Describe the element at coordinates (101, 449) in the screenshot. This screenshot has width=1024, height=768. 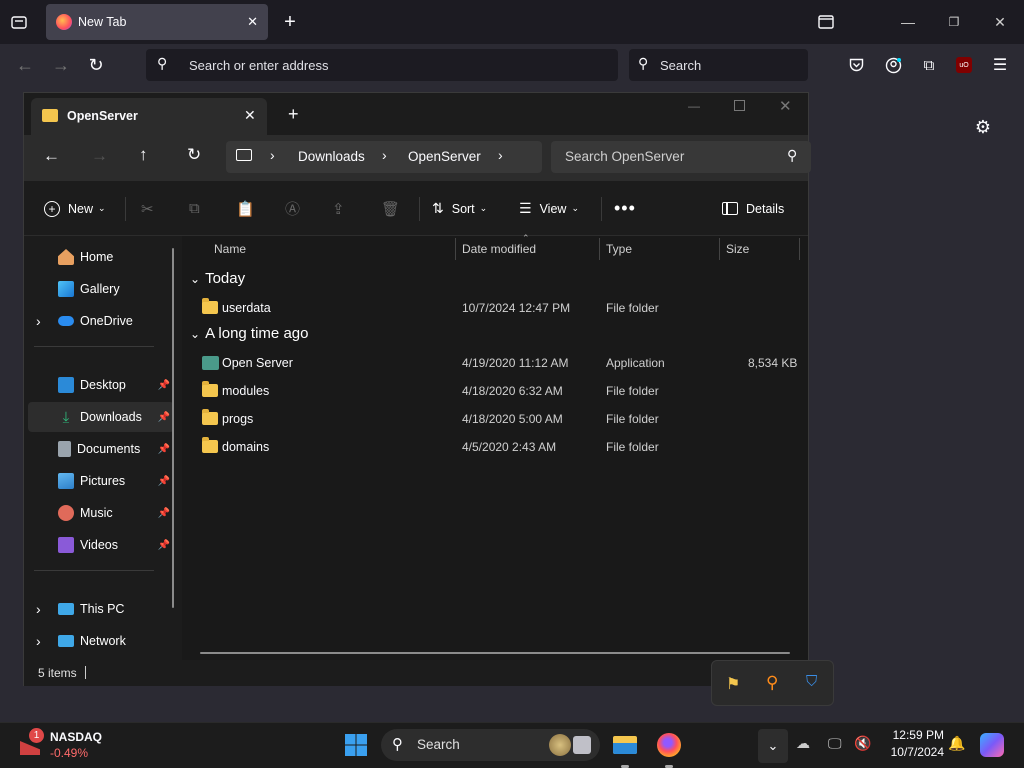
I see `sidebar-item-documents: Documents 📌` at that location.